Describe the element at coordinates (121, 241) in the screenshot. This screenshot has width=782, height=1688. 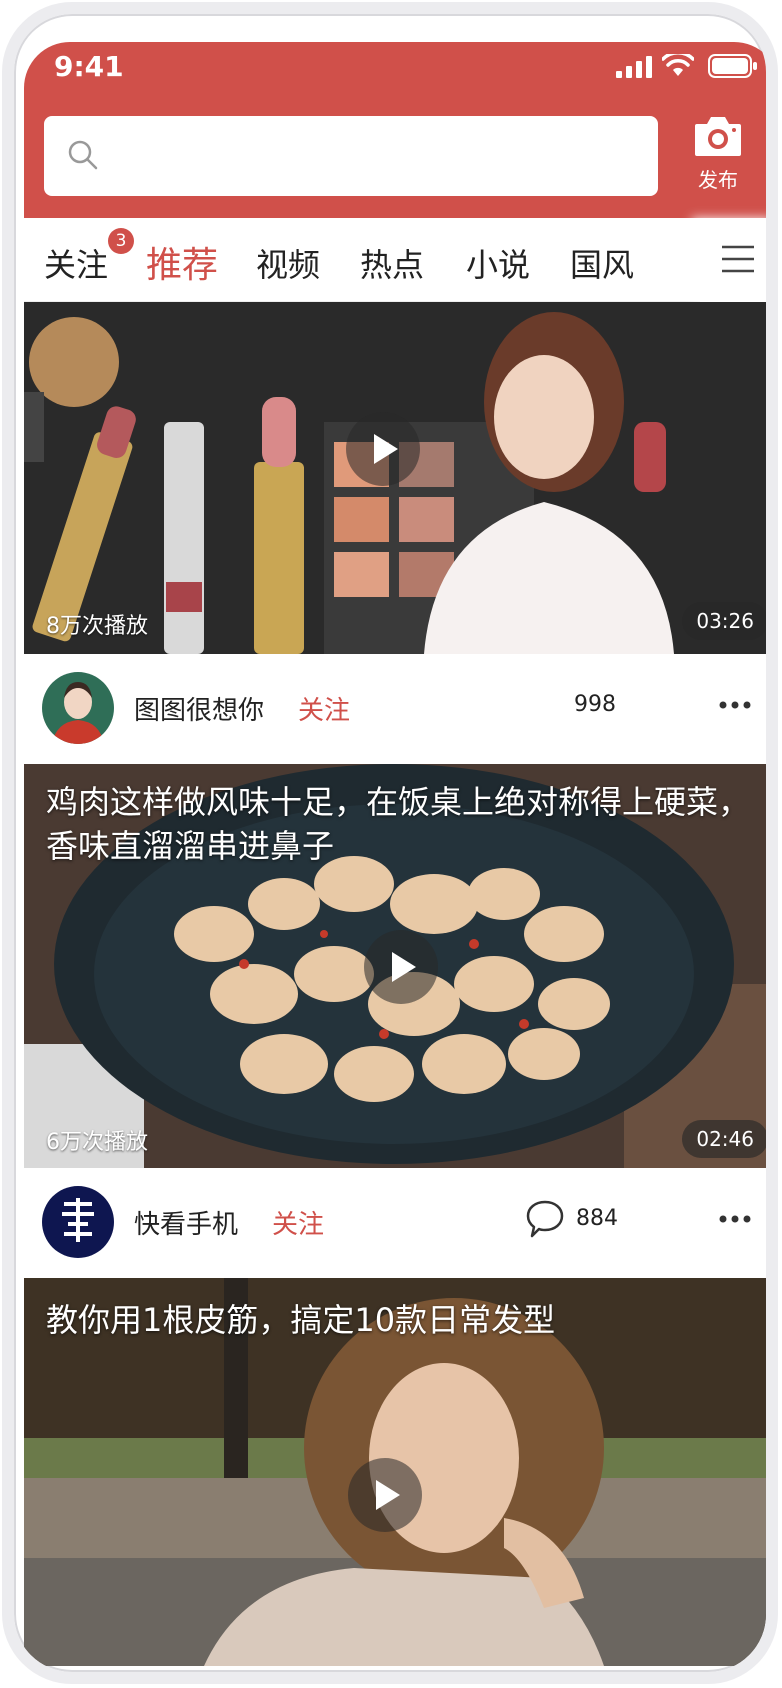
I see `follow-badge: 3` at that location.